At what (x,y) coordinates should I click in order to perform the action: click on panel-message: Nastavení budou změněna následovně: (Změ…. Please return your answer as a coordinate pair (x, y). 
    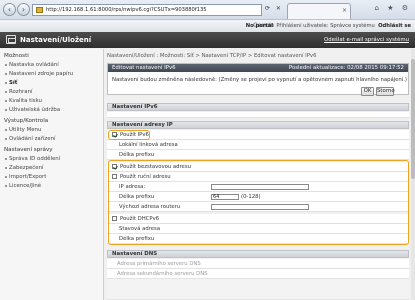
    Looking at the image, I should click on (259, 80).